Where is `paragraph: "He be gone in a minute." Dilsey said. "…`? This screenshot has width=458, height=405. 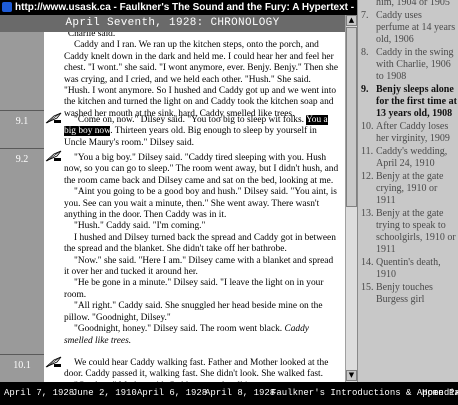
paragraph: "He be gone in a minute." Dilsey said. "… is located at coordinates (201, 289).